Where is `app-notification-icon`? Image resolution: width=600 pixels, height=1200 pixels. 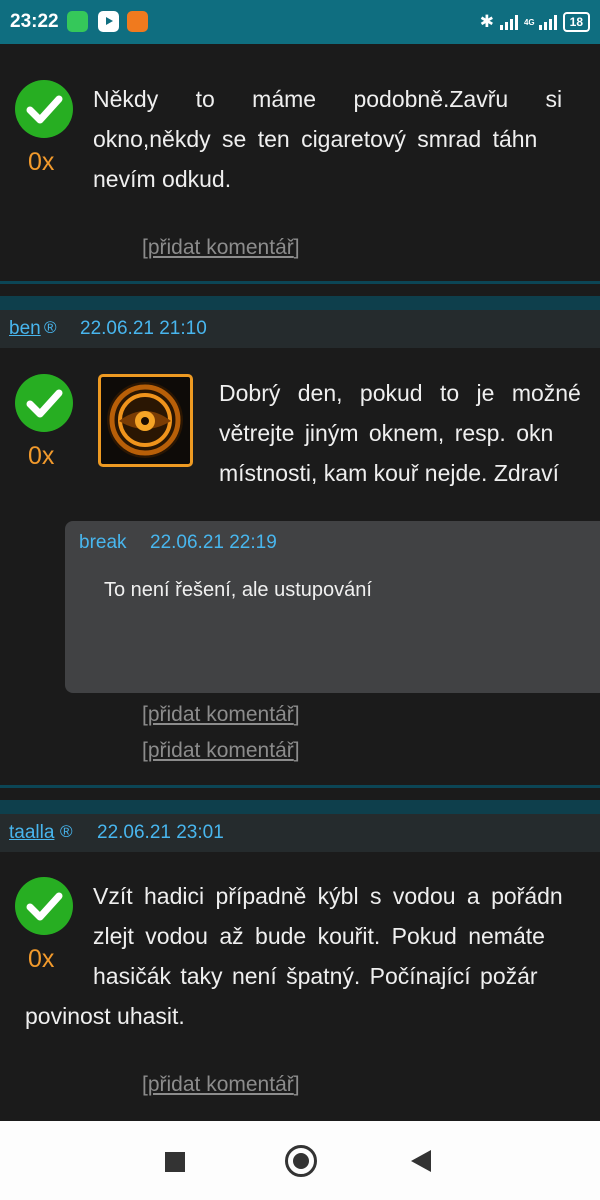
app-notification-icon is located at coordinates (77, 21).